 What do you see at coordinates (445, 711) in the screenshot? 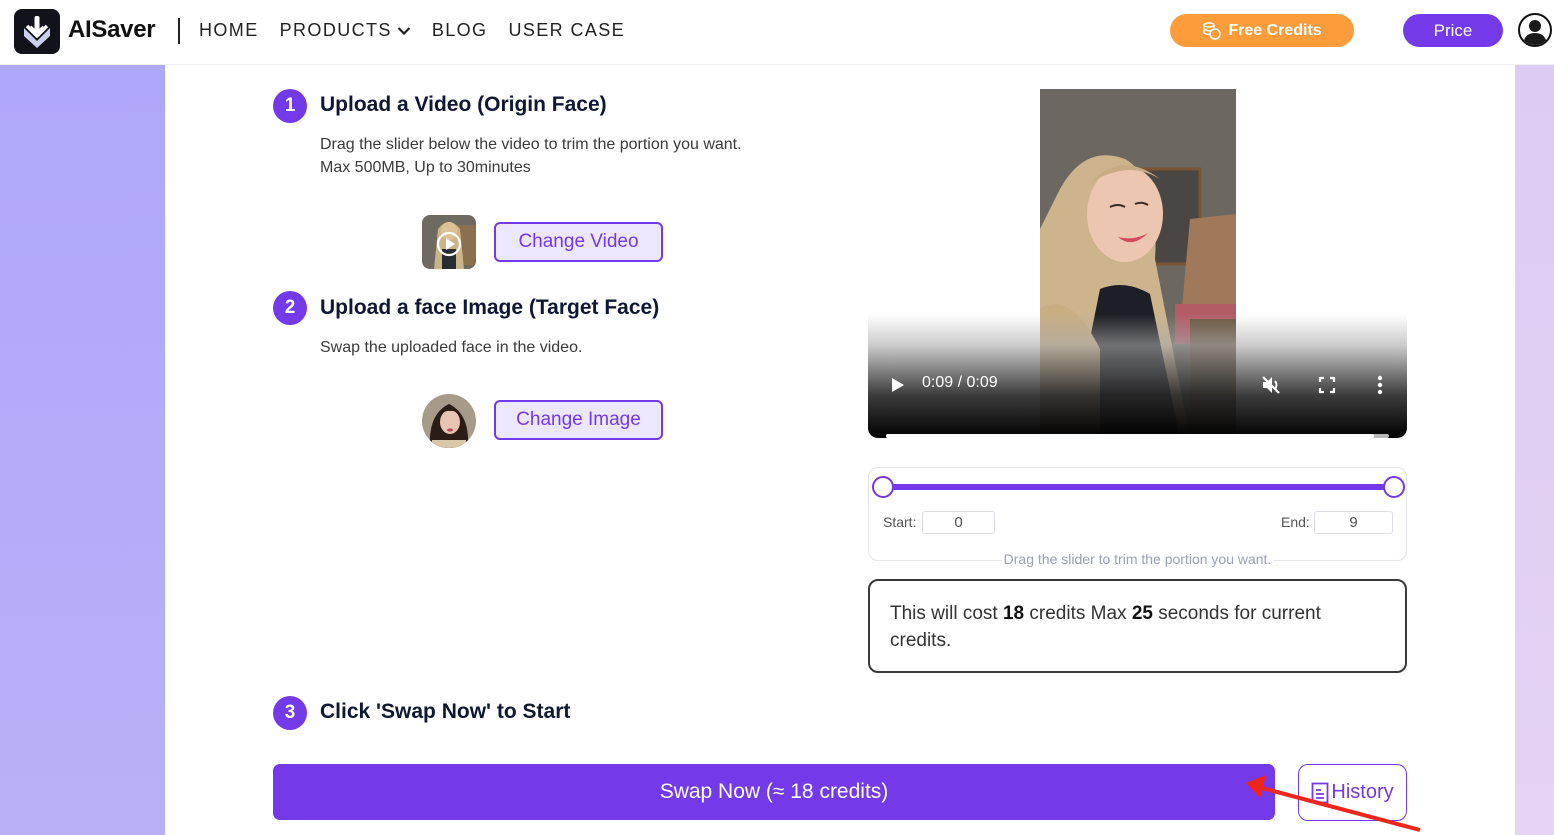
I see `step-3-title: Click 'Swap Now' to Start` at bounding box center [445, 711].